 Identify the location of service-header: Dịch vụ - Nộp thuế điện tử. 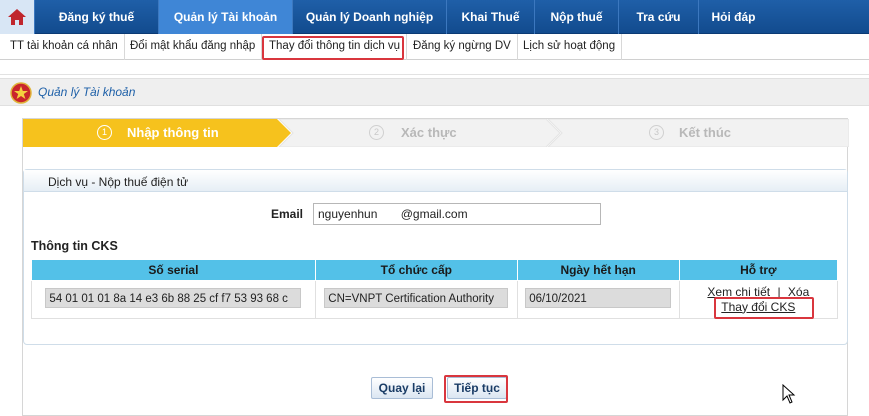
(435, 181).